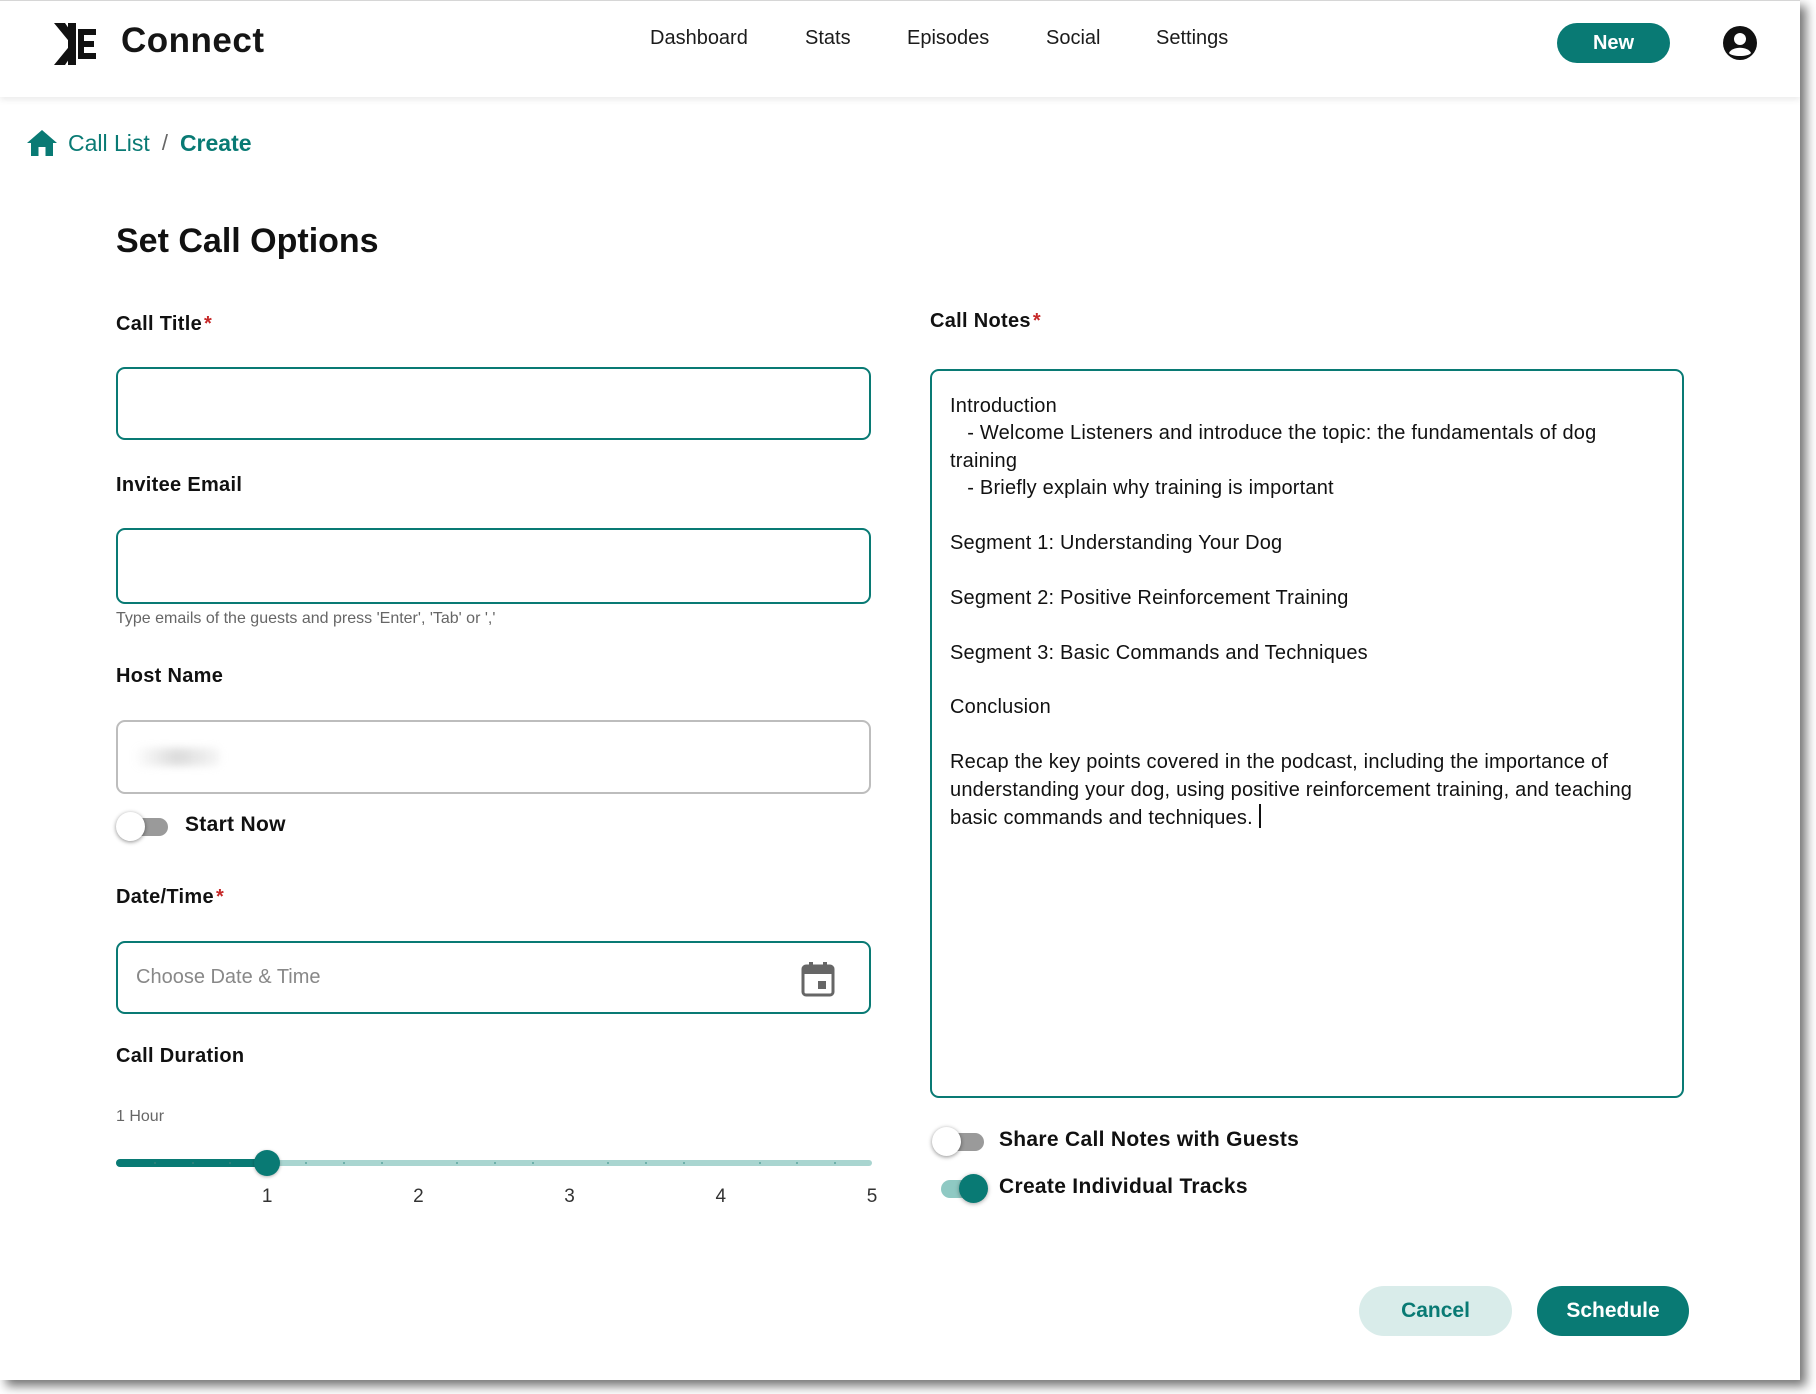 The image size is (1816, 1394). I want to click on invitee-email-label: Invitee Email, so click(179, 485).